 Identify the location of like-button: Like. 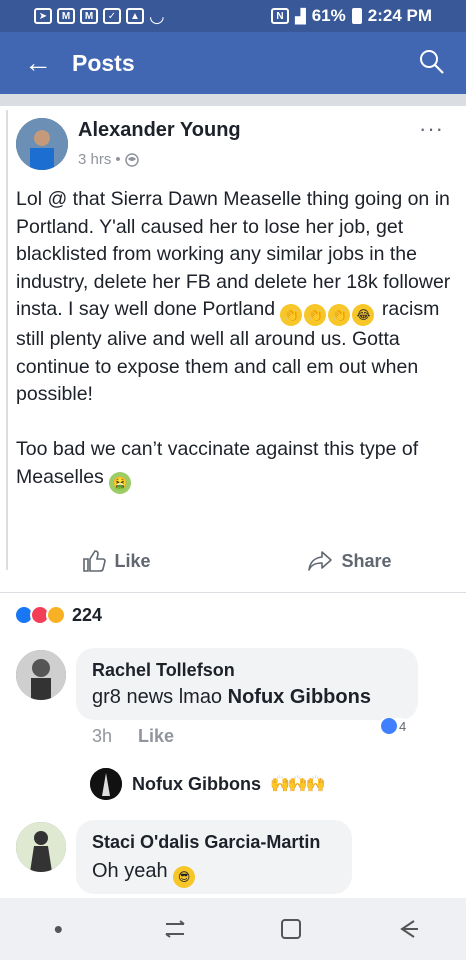
(116, 561).